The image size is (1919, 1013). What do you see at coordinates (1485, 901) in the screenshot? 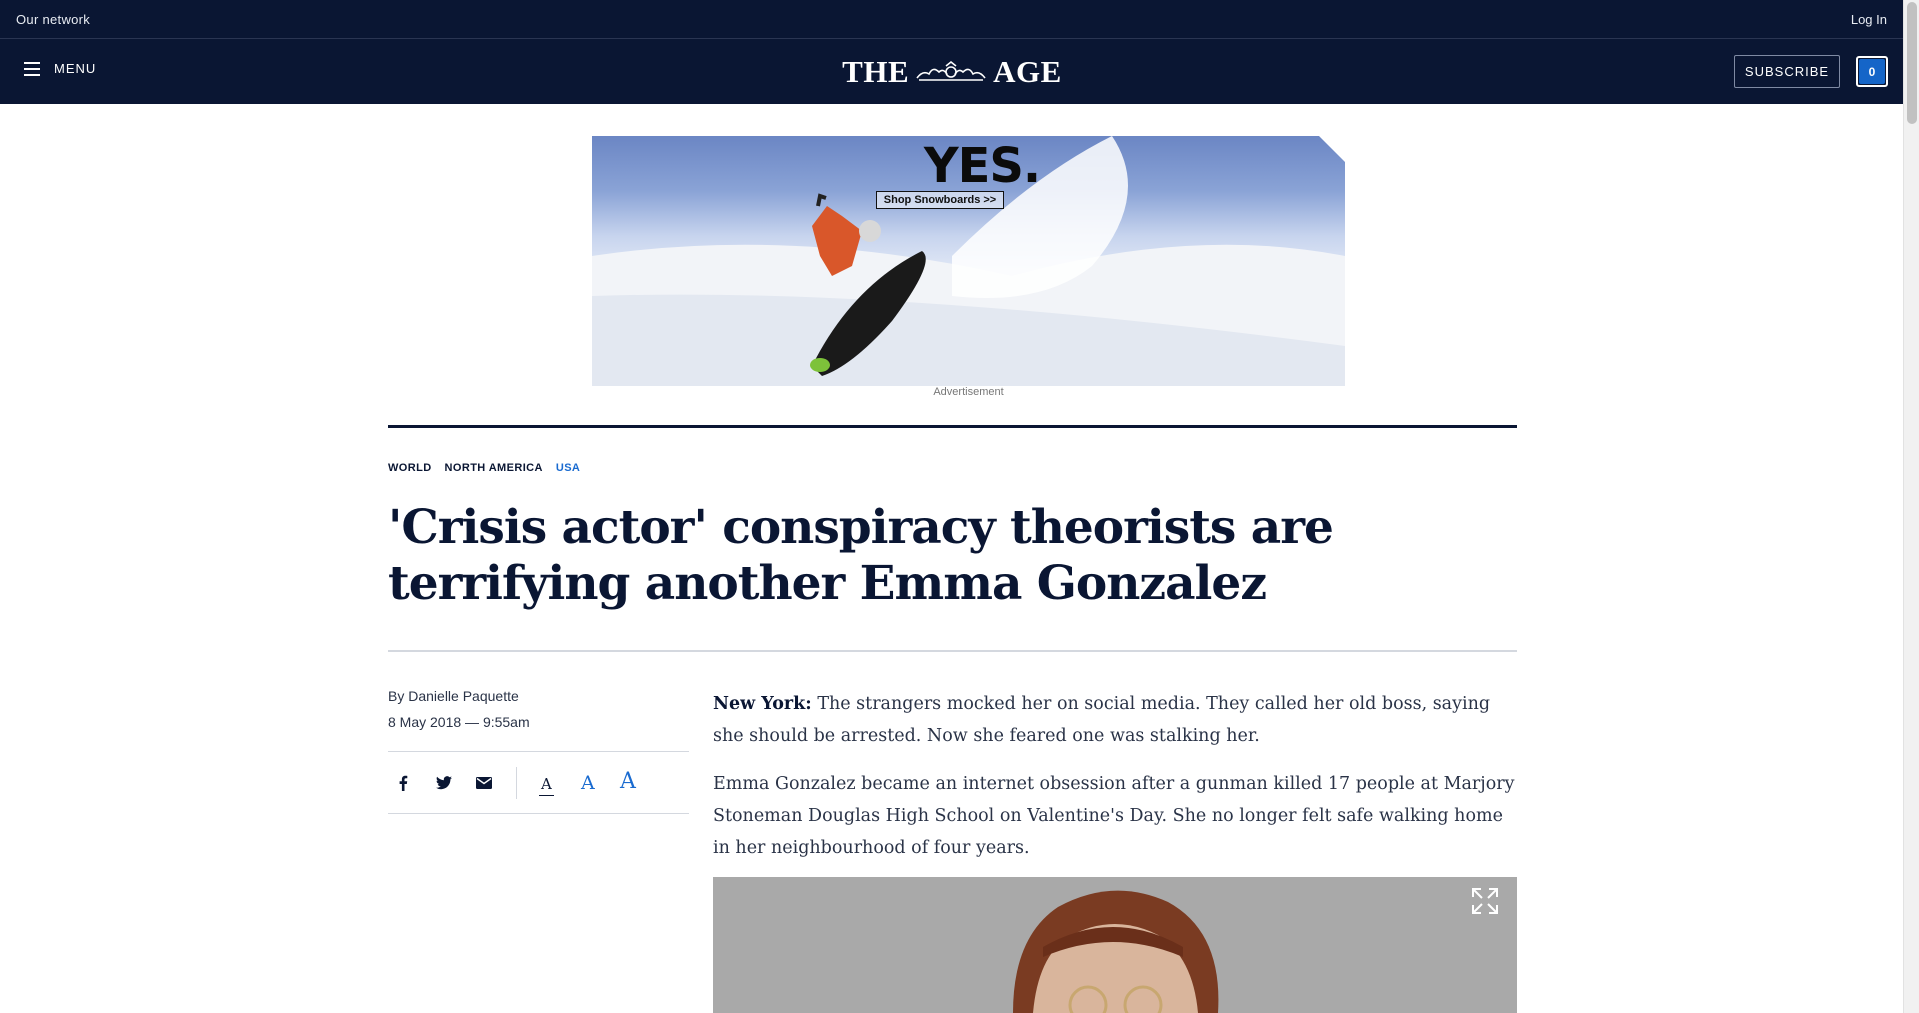
I see `expand-icon` at bounding box center [1485, 901].